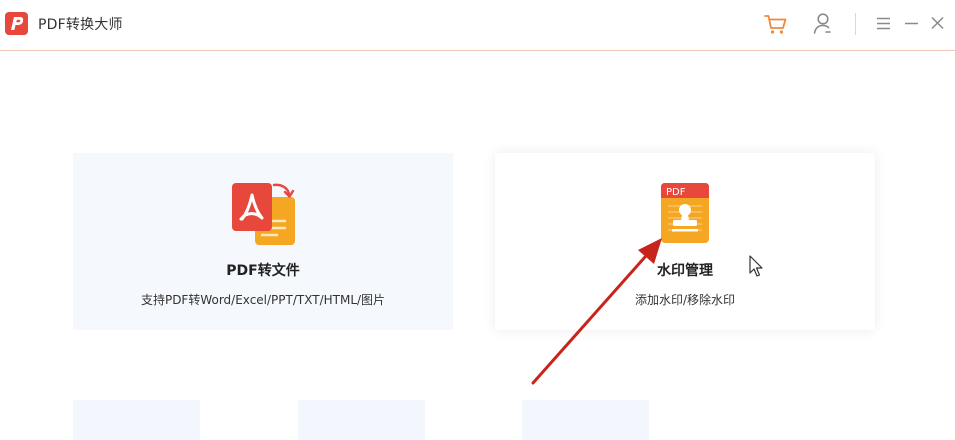  What do you see at coordinates (756, 266) in the screenshot?
I see `mouse-cursor-icon` at bounding box center [756, 266].